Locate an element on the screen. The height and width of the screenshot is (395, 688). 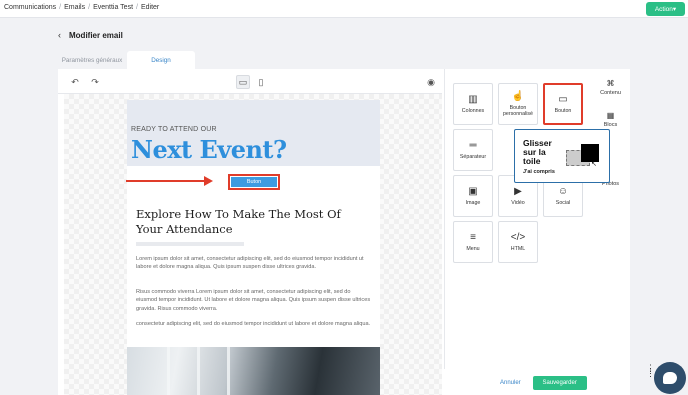
editor-tabs: Paramètres généraux Design is located at coordinates (344, 60).